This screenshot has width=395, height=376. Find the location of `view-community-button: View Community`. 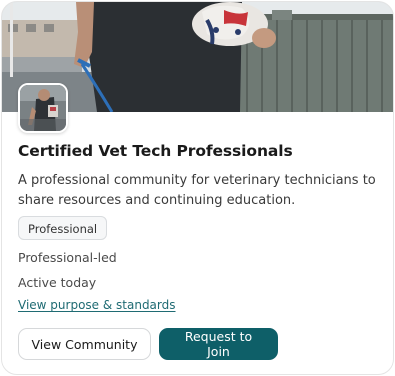

view-community-button: View Community is located at coordinates (84, 344).